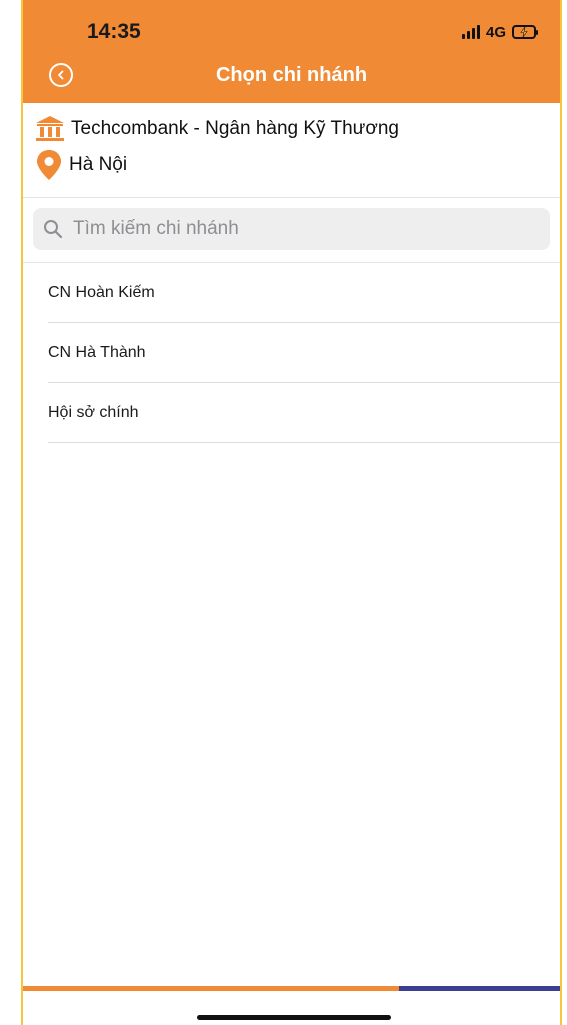 The image size is (567, 1025). What do you see at coordinates (470, 32) in the screenshot?
I see `signal-icon` at bounding box center [470, 32].